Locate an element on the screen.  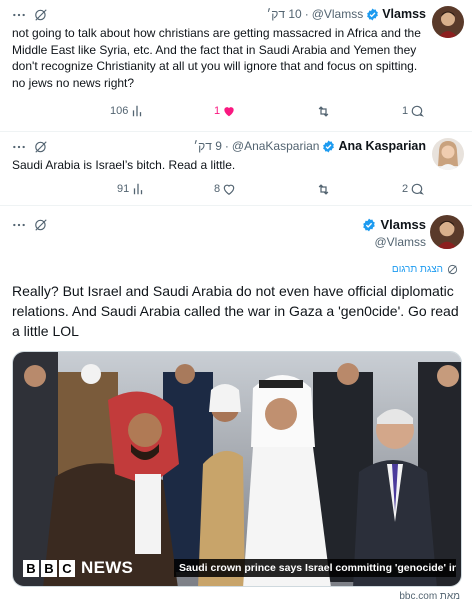
show-translation-link: הצגת תרגום is located at coordinates (235, 269).